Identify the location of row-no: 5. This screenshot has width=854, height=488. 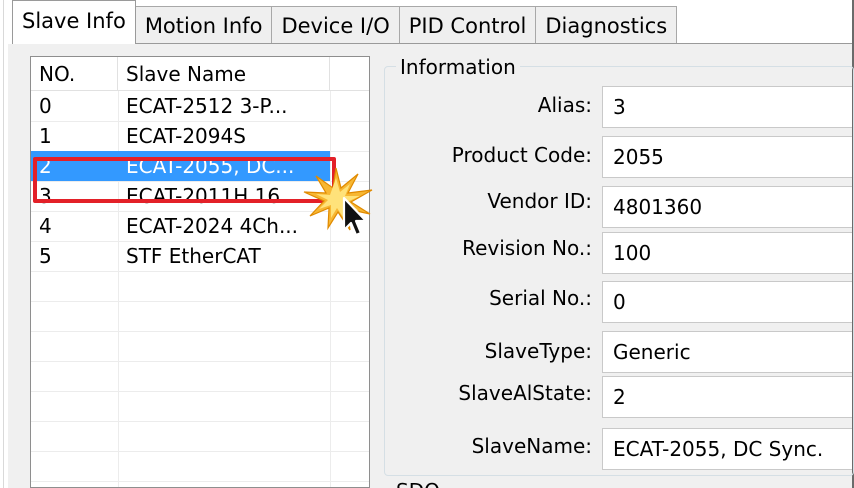
(45, 256).